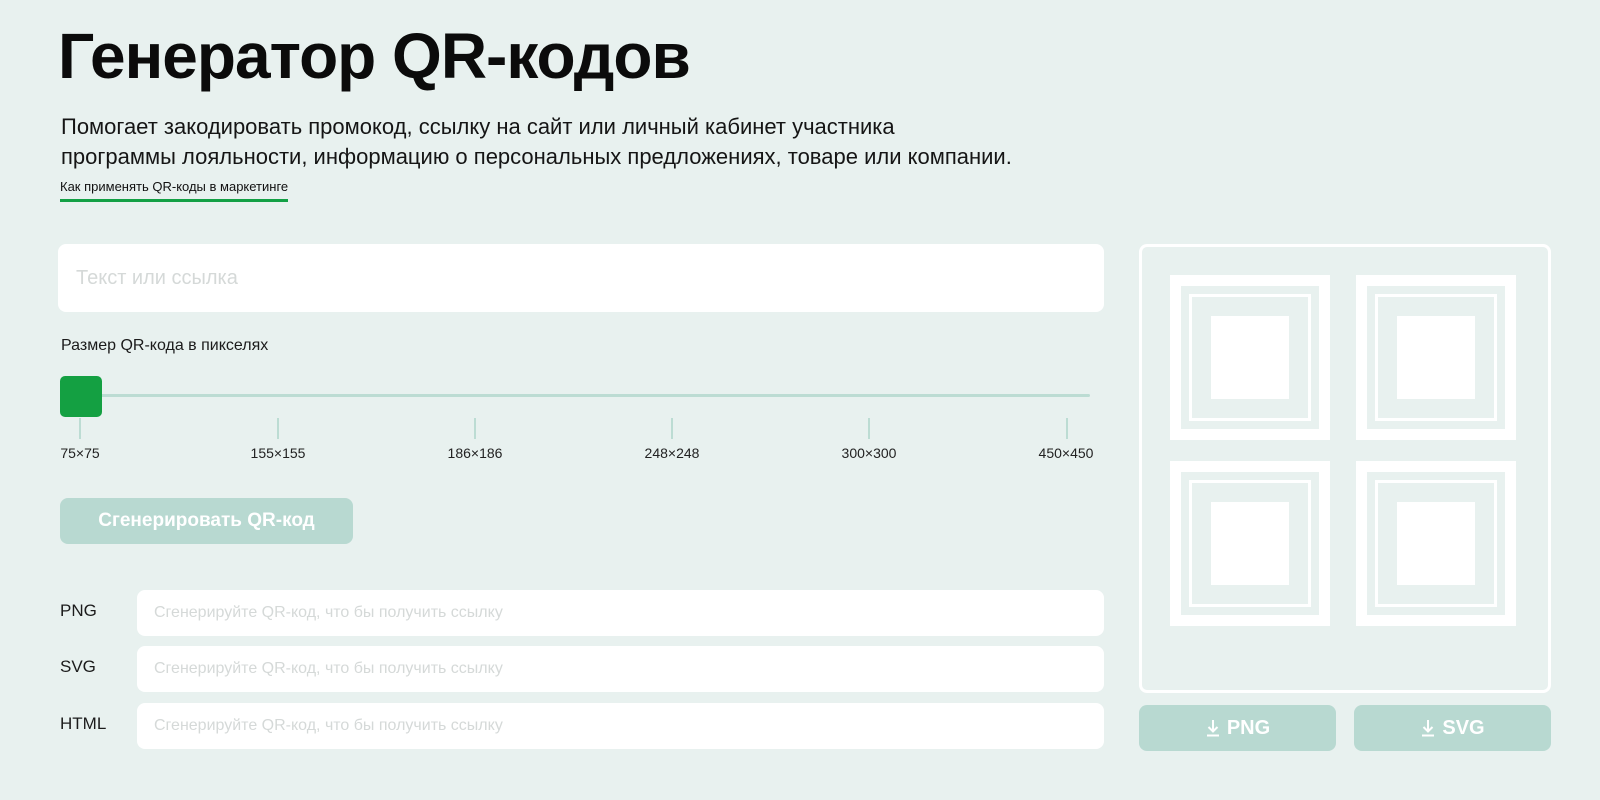 The height and width of the screenshot is (800, 1600). What do you see at coordinates (620, 669) in the screenshot?
I see `svg-link-field` at bounding box center [620, 669].